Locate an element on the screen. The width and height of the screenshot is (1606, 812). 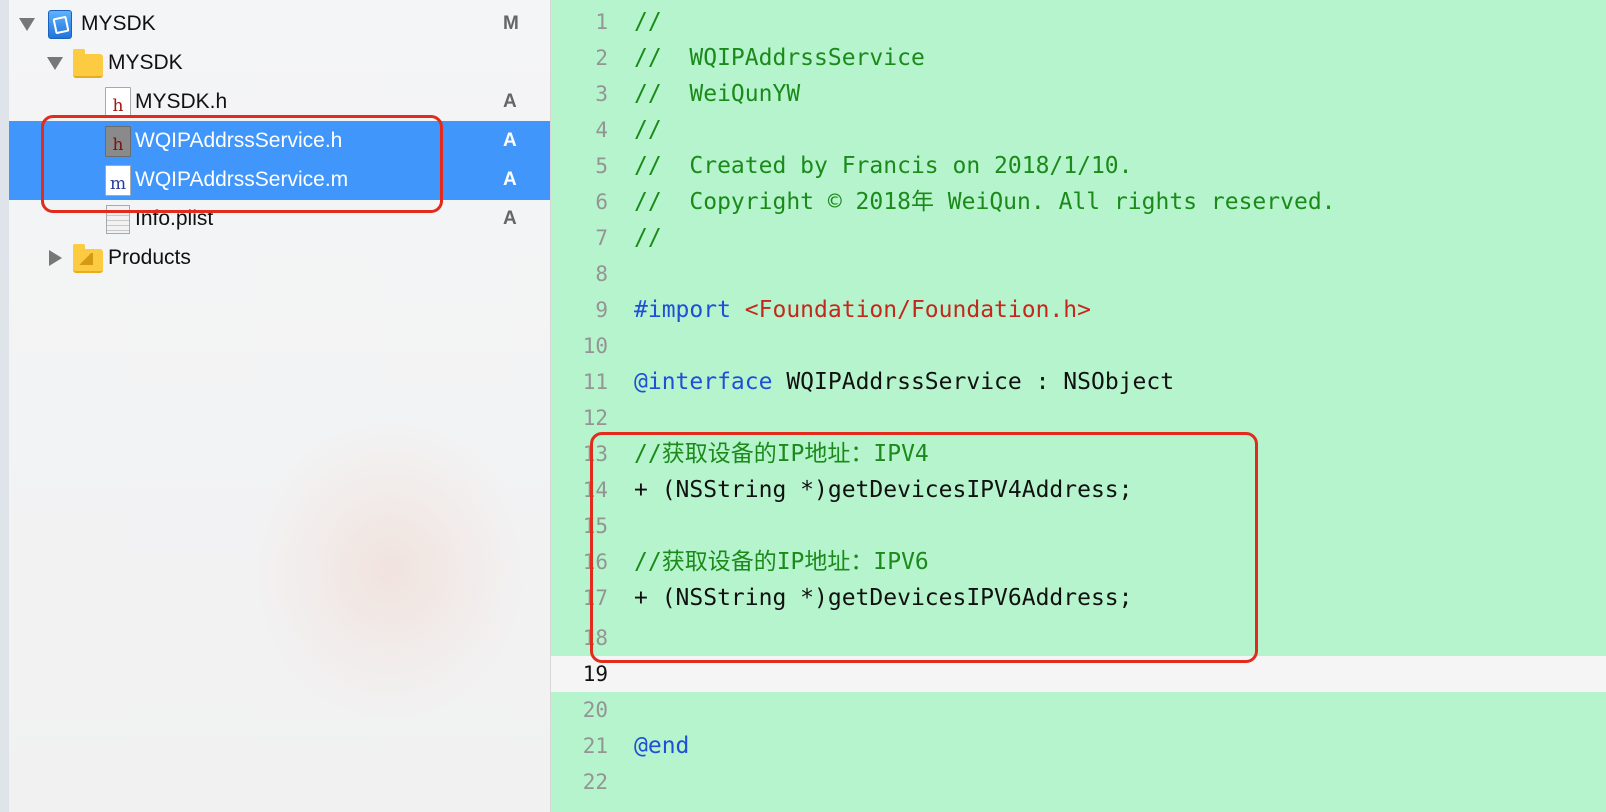
code-text: // WeiQunYW is located at coordinates (717, 94).